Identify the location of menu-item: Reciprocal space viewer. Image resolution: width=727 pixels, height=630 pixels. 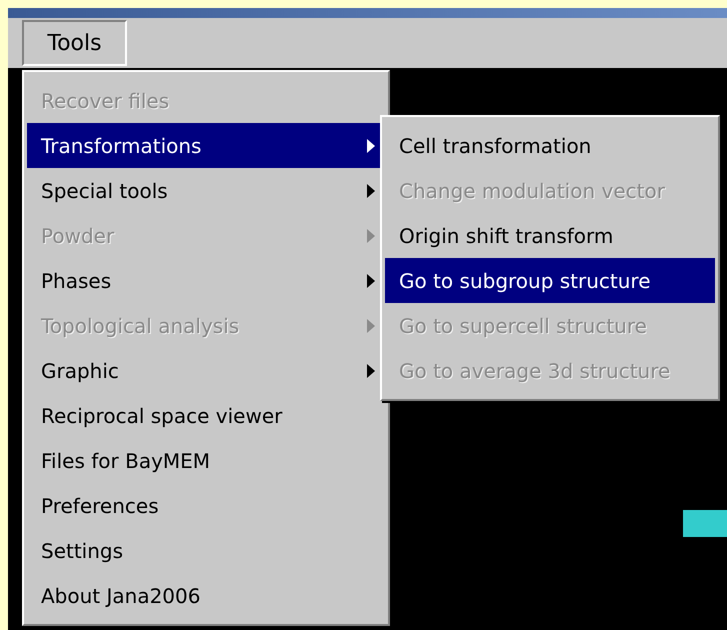
(206, 415).